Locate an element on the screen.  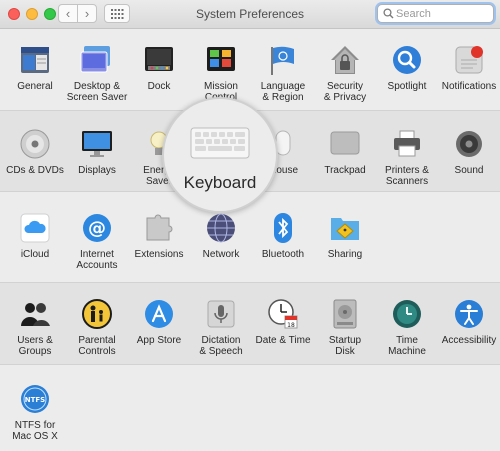
sharing-folder-icon is located at coordinates (345, 228).